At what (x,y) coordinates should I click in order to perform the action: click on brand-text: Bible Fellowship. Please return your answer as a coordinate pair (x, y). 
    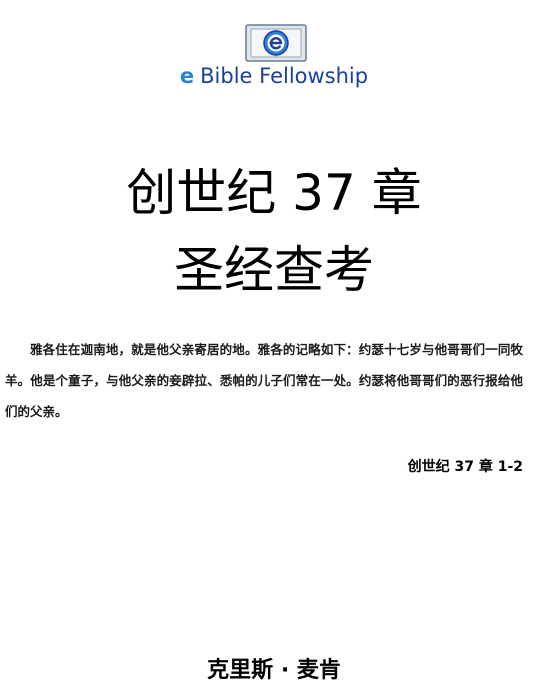
    Looking at the image, I should click on (284, 76).